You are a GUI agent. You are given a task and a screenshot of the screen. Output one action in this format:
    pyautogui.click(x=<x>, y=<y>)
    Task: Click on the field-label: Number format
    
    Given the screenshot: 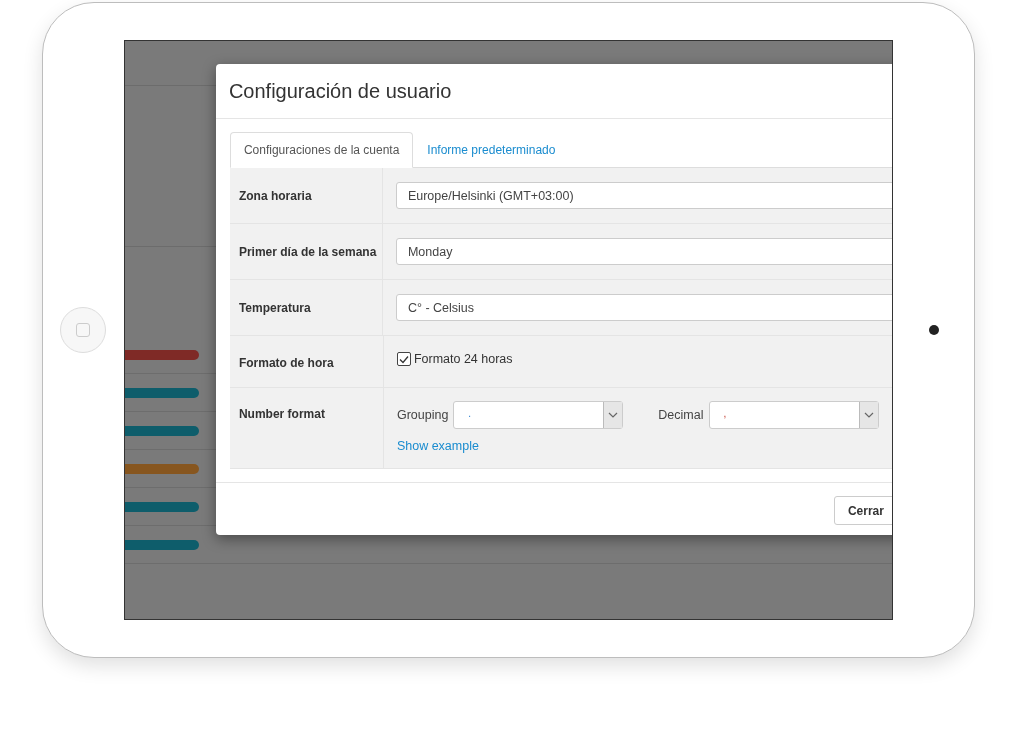 What is the action you would take?
    pyautogui.click(x=306, y=428)
    